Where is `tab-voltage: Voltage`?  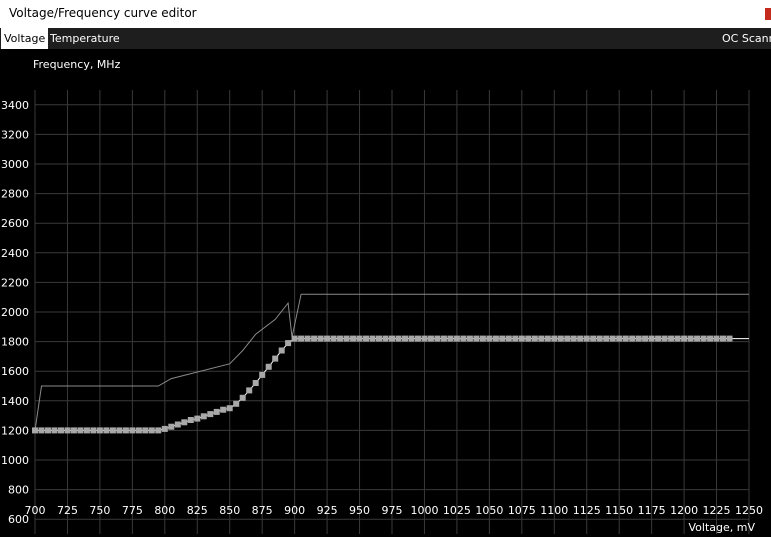
tab-voltage: Voltage is located at coordinates (25, 38).